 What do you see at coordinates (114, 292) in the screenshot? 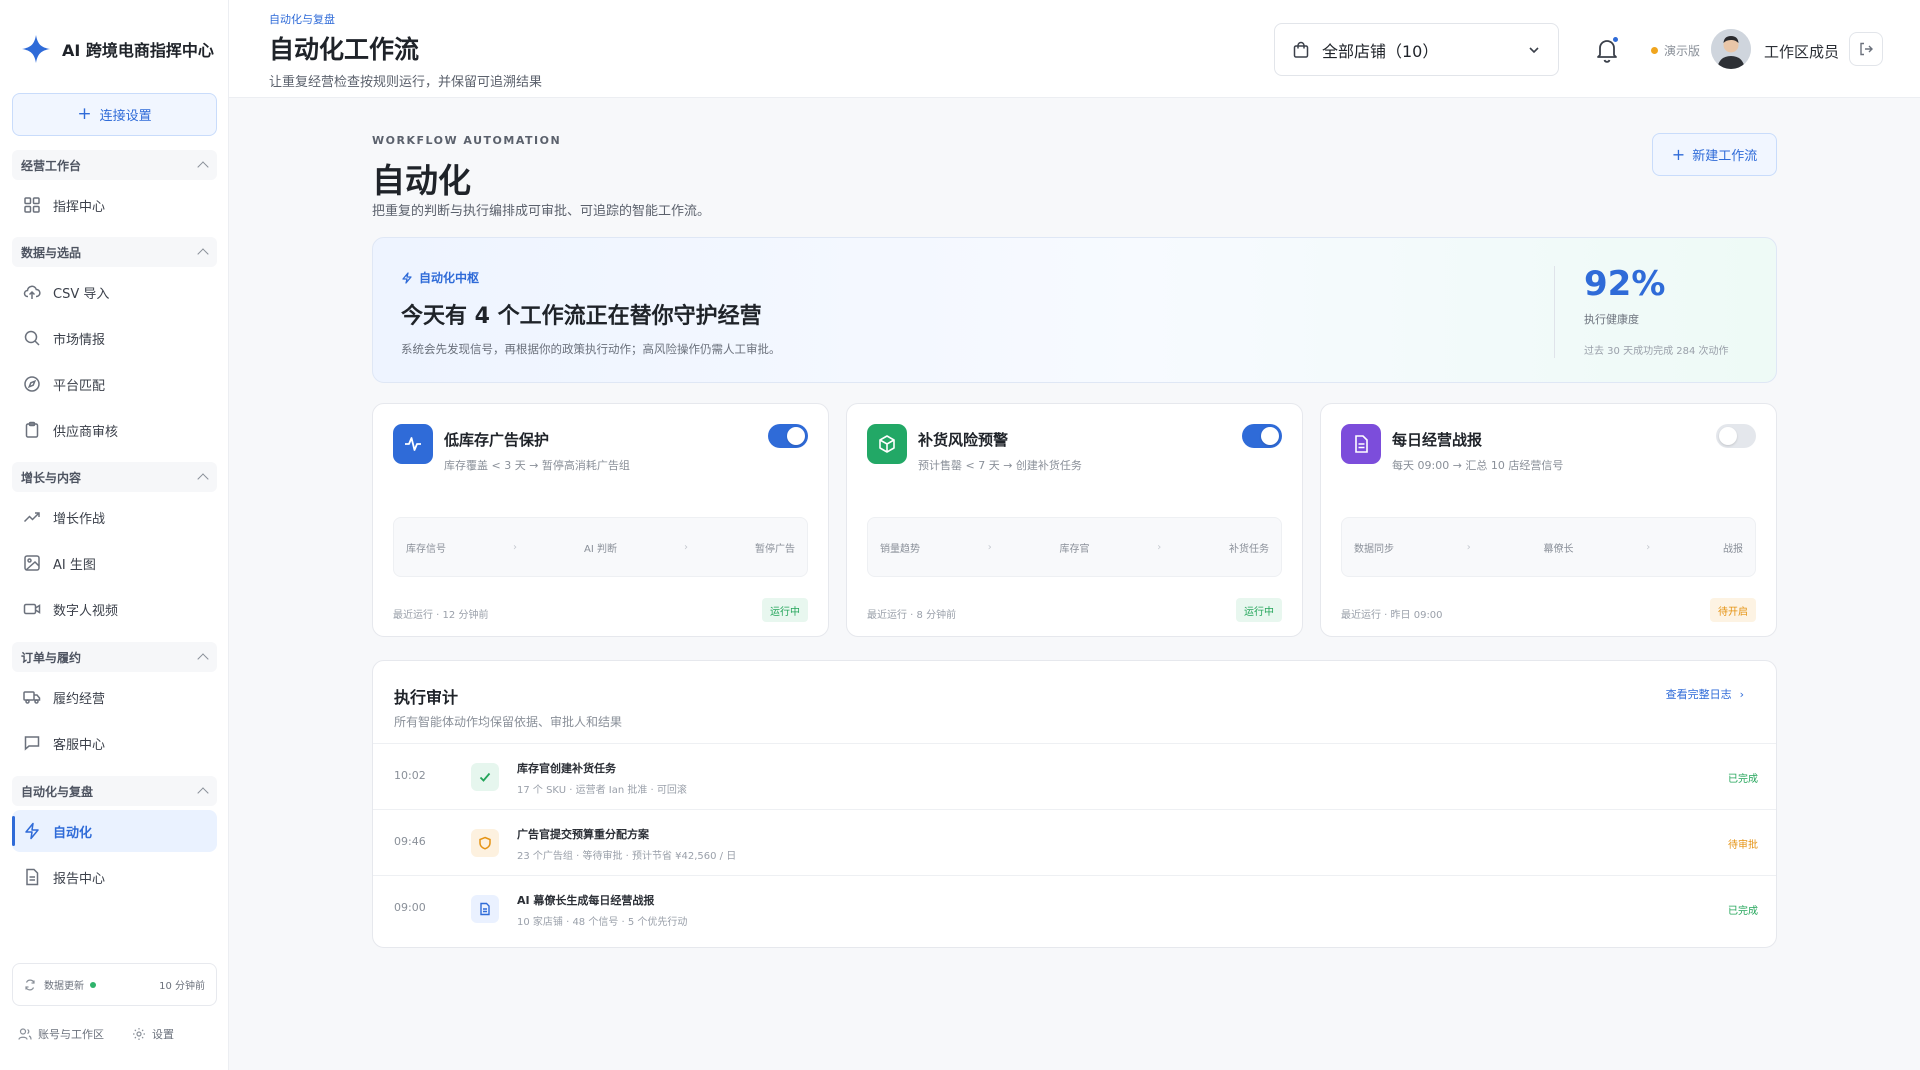
I see `sidebar-item-csv-import: CSV 导入` at bounding box center [114, 292].